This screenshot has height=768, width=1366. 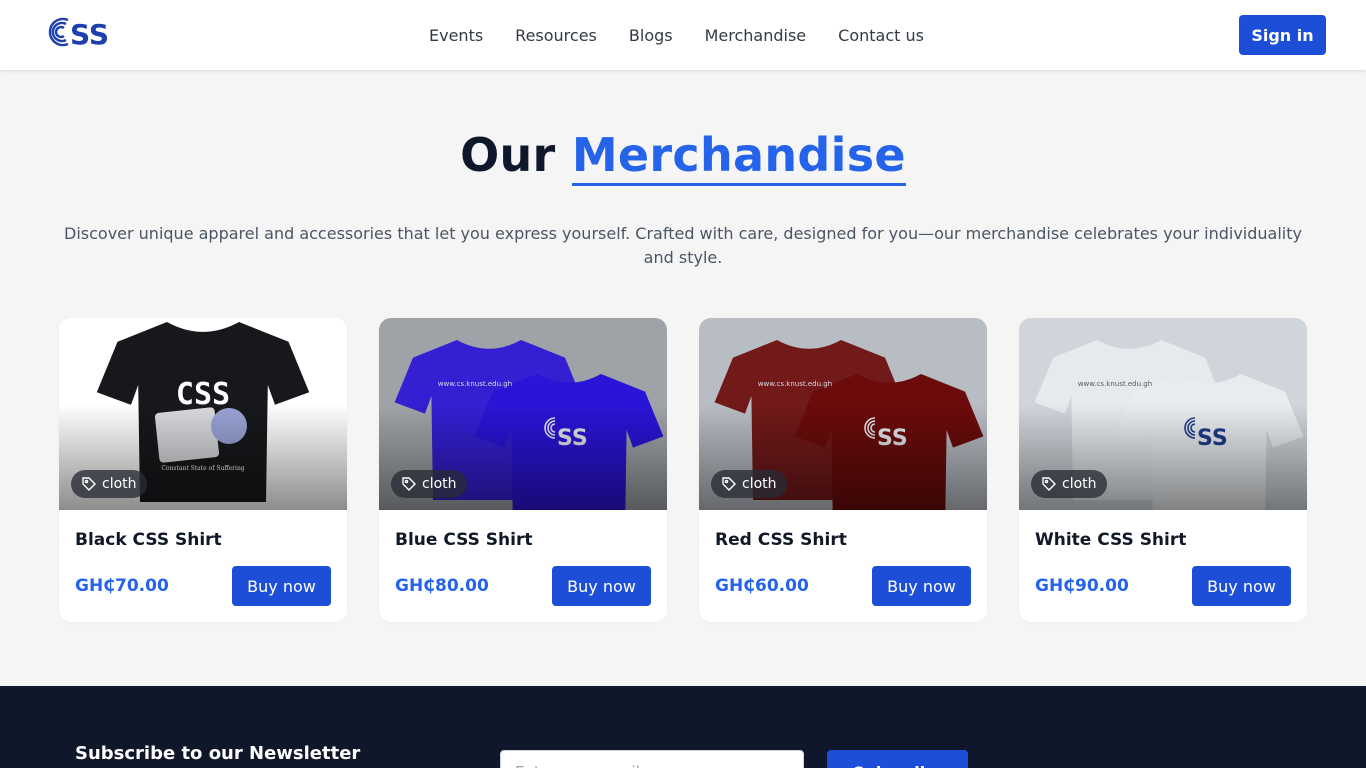 I want to click on email-input, so click(x=652, y=759).